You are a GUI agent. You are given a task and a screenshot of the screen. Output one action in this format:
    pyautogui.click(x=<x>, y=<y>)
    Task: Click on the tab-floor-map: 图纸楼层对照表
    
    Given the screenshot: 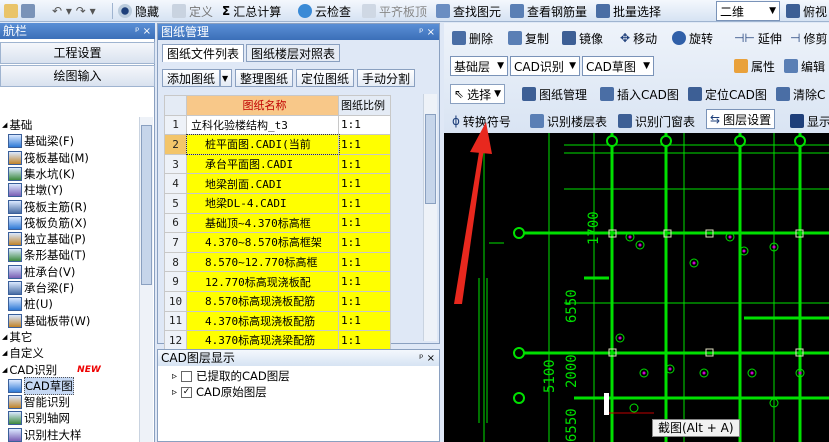 What is the action you would take?
    pyautogui.click(x=293, y=53)
    